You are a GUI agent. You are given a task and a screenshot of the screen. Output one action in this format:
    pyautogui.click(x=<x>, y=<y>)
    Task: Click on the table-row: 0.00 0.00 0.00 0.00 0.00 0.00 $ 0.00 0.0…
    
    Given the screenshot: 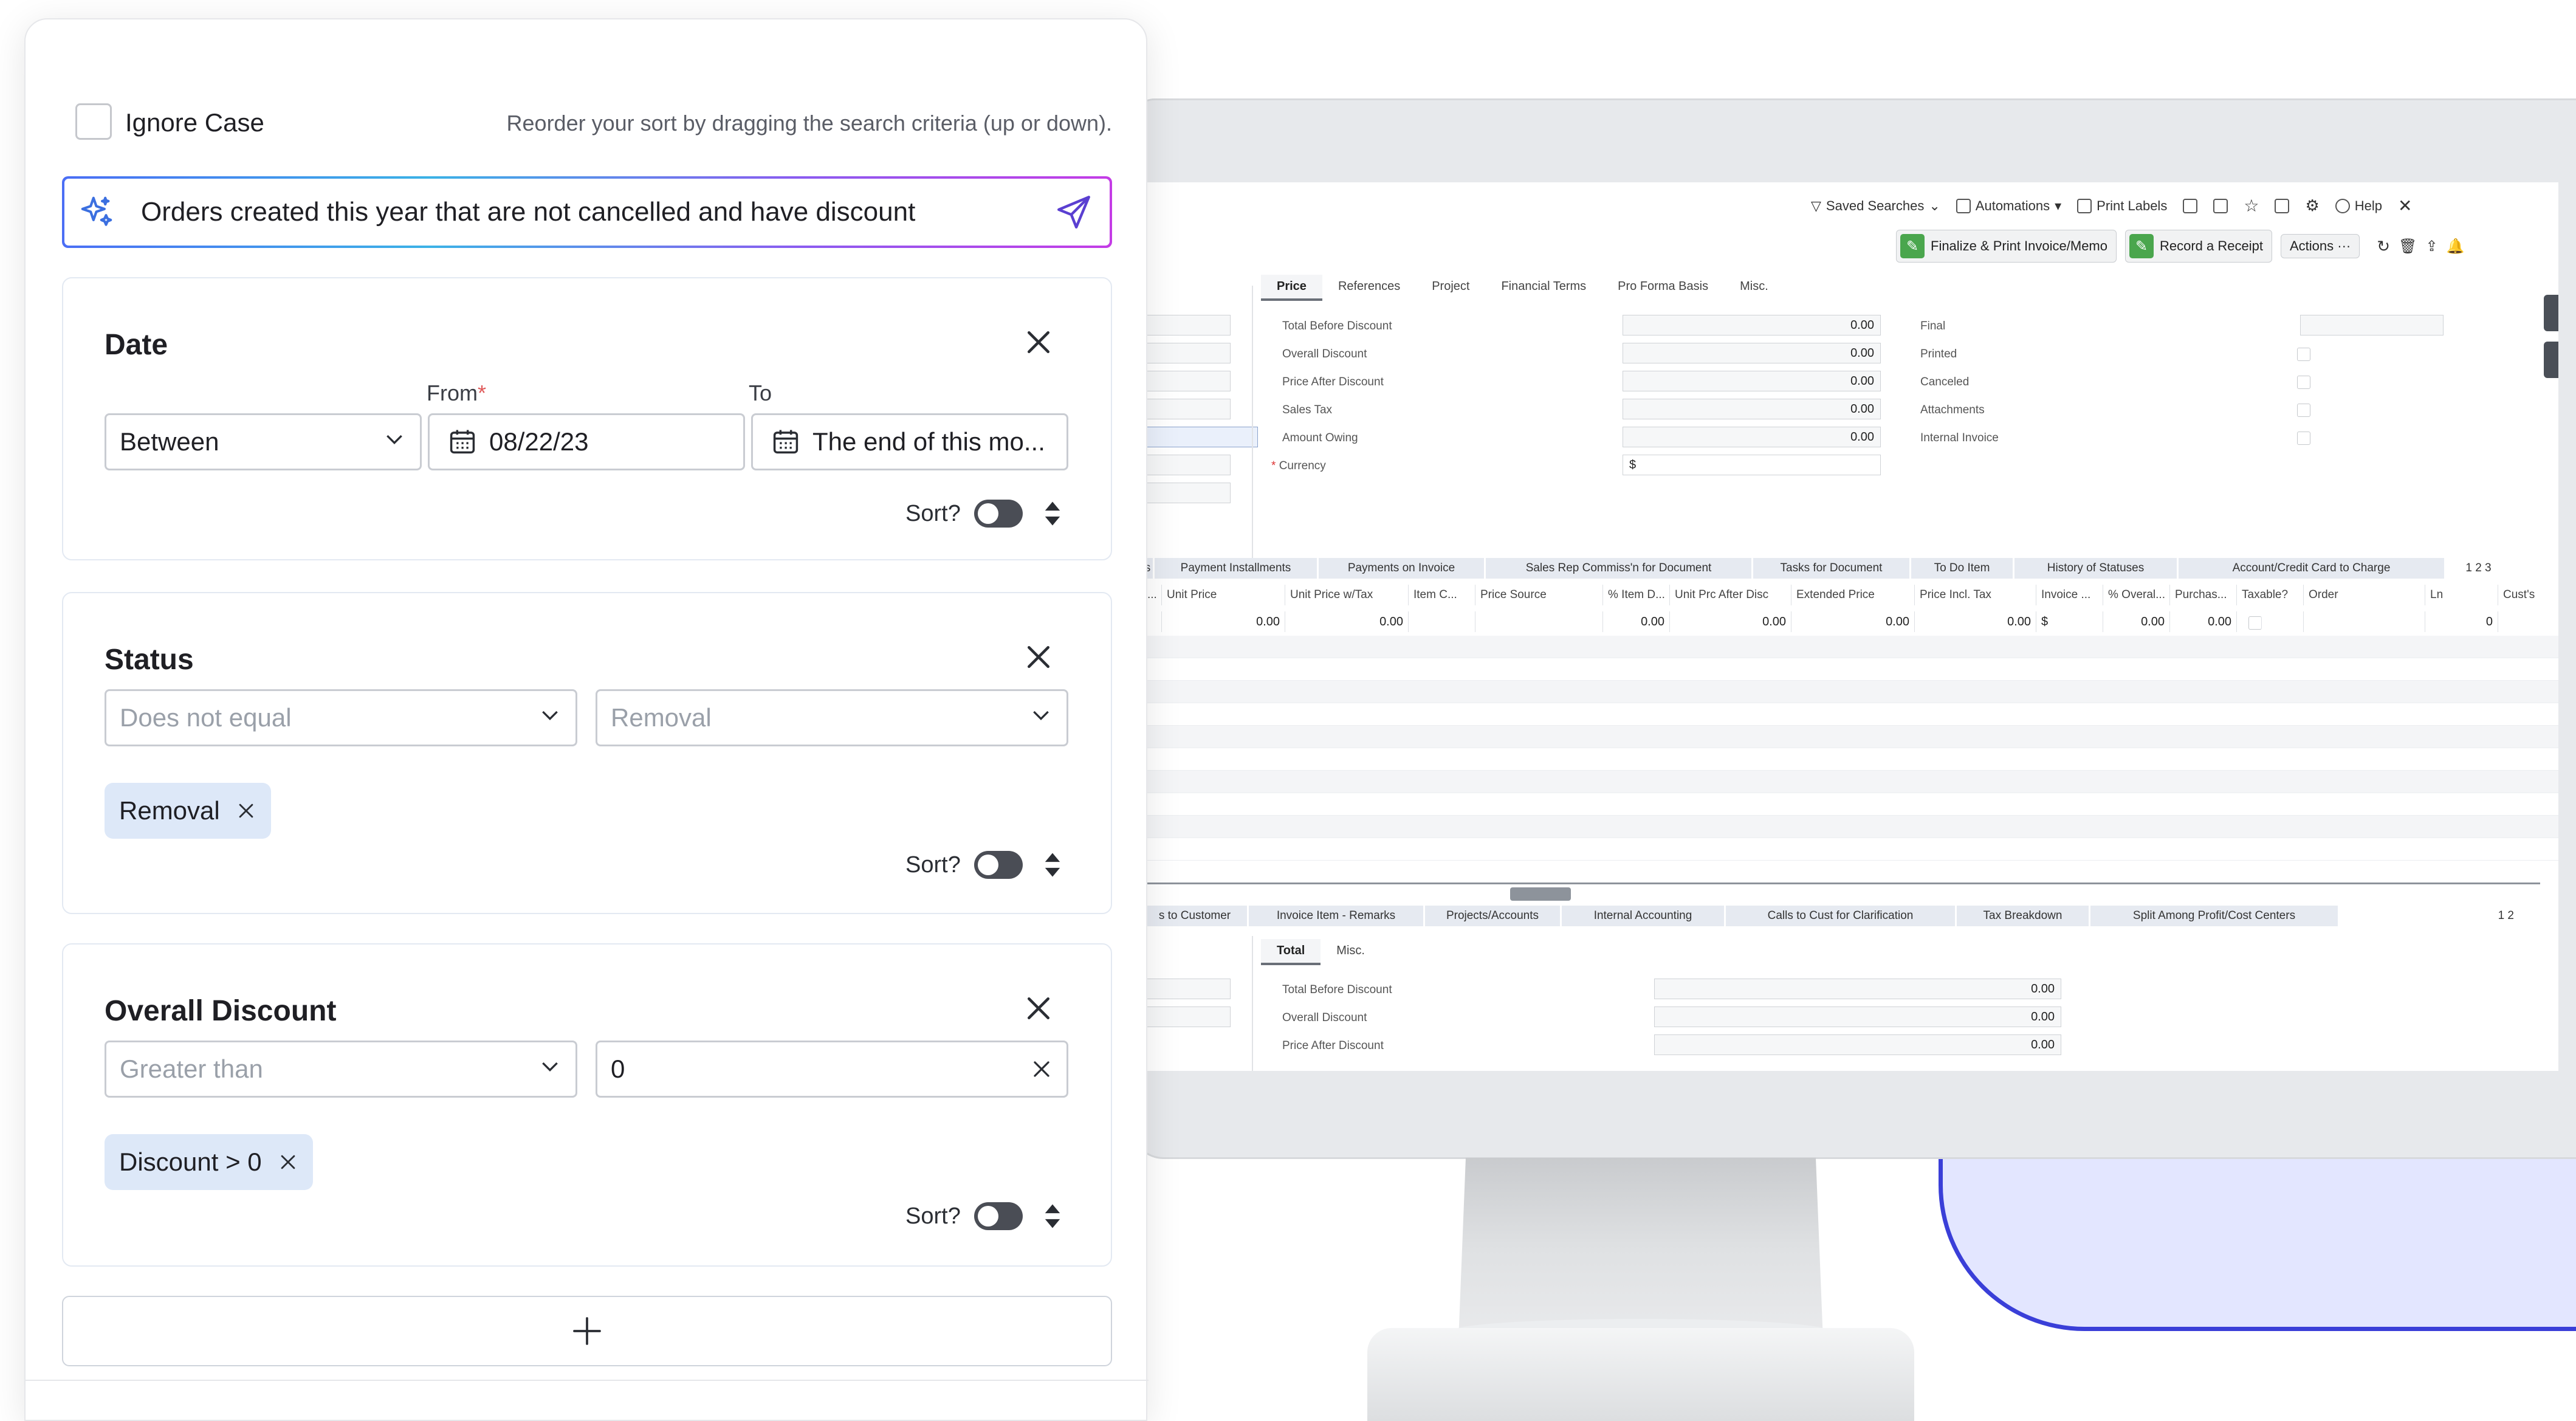 What is the action you would take?
    pyautogui.click(x=1850, y=621)
    